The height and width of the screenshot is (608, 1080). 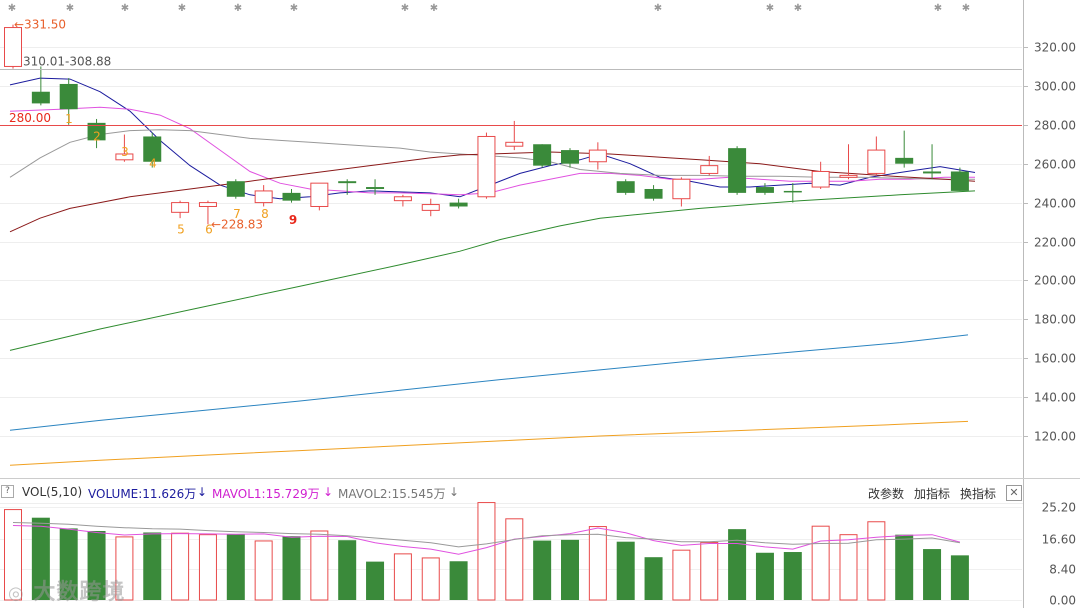 I want to click on price-tick-label: 320.00, so click(x=1055, y=48).